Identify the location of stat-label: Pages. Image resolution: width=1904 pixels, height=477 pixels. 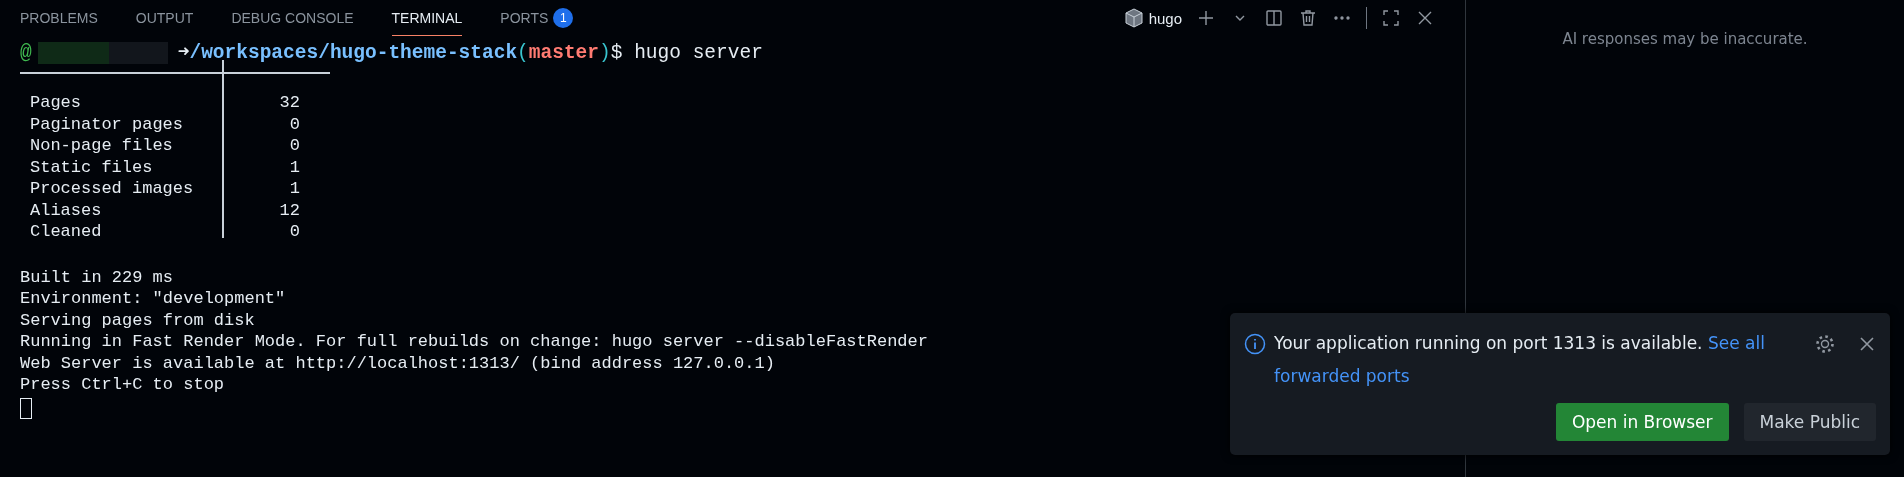
(56, 103).